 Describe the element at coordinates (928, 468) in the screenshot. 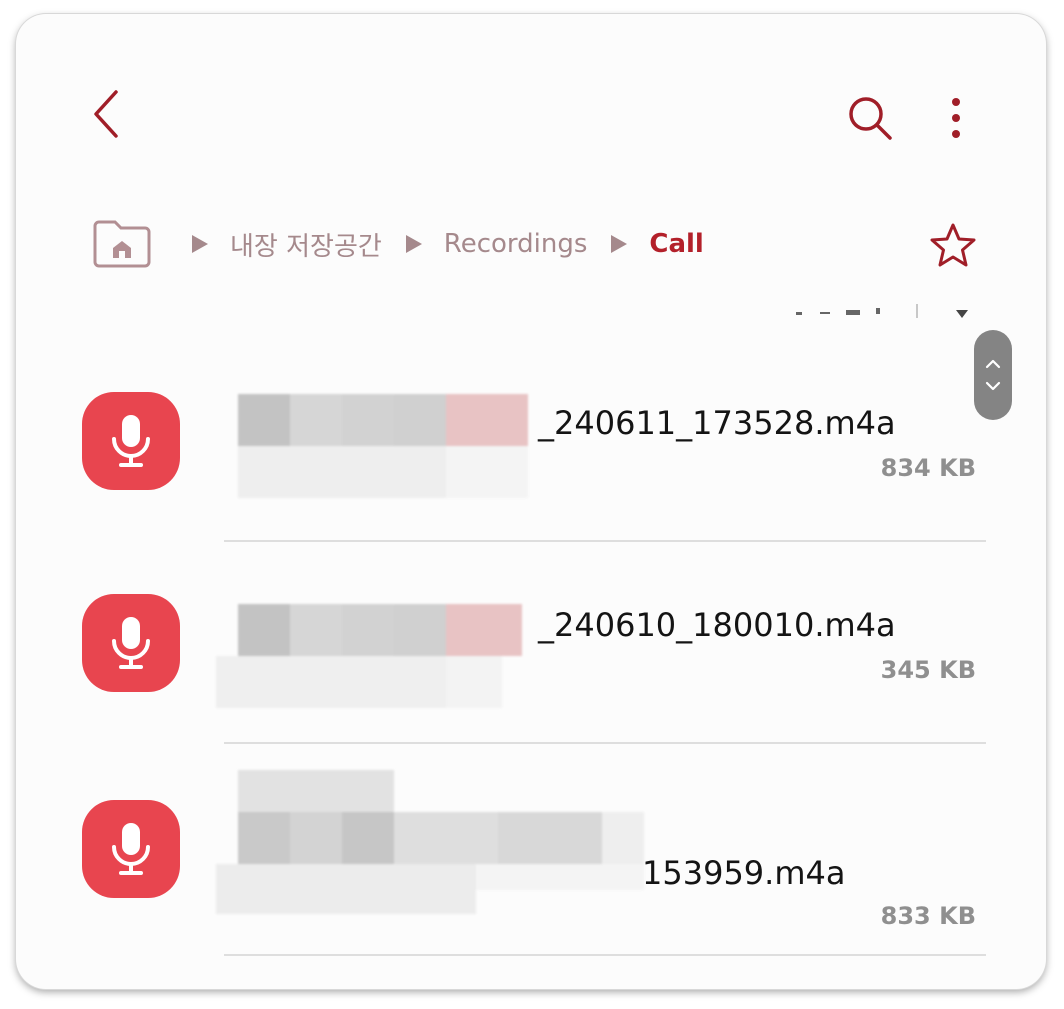

I see `file-size: 834 KB` at that location.